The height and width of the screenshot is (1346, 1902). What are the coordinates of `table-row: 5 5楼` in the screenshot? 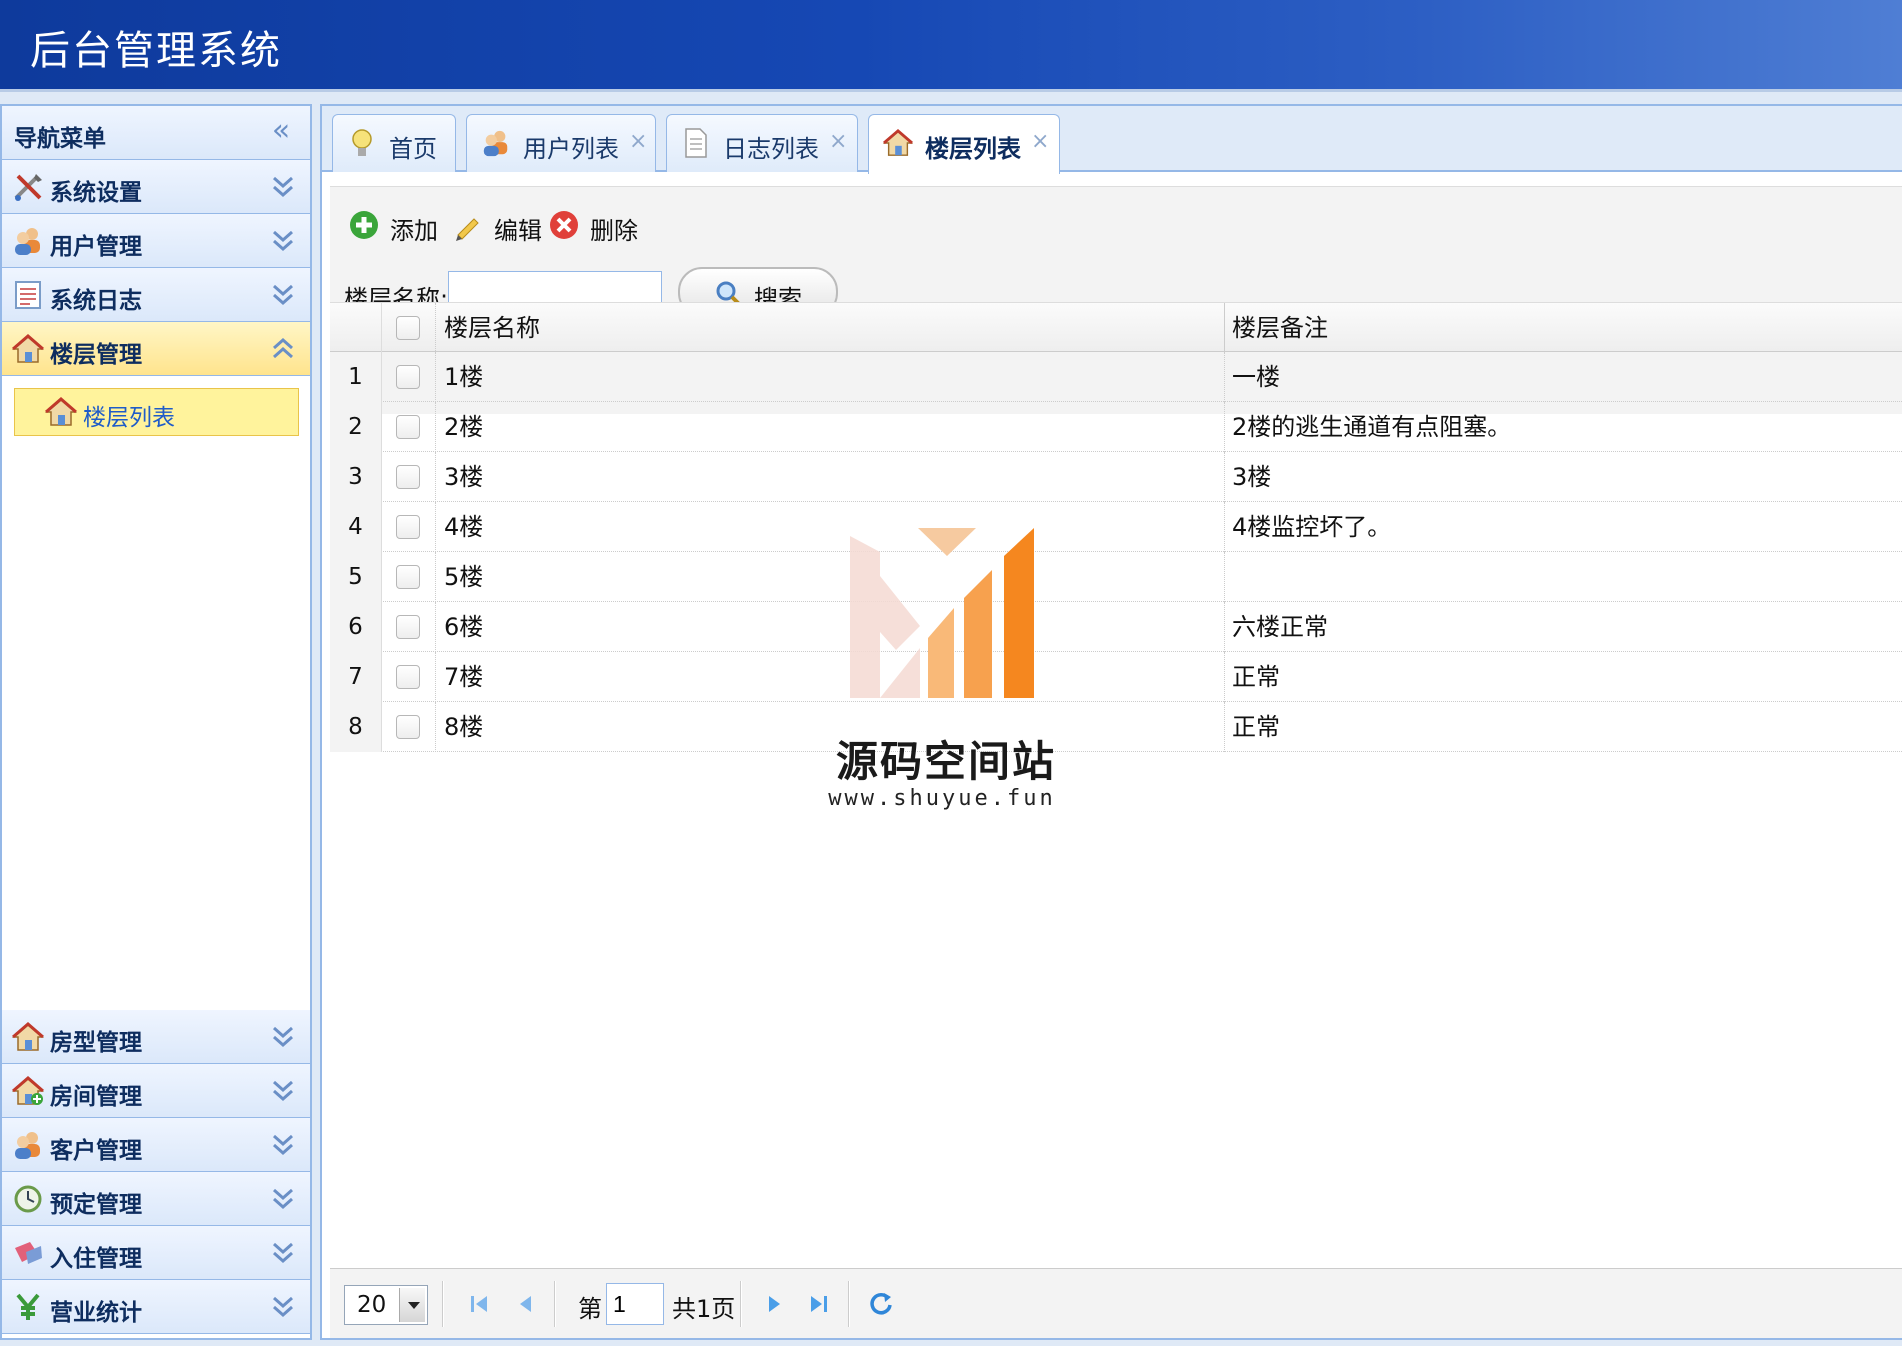 It's located at (1116, 577).